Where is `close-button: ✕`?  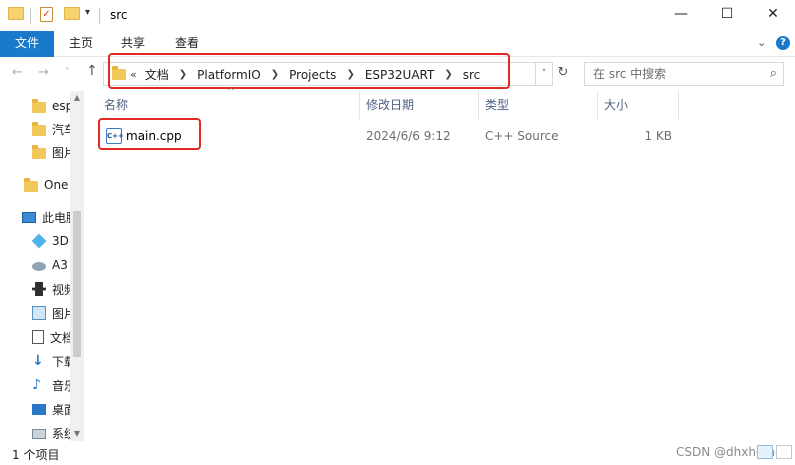
close-button: ✕ is located at coordinates (772, 15).